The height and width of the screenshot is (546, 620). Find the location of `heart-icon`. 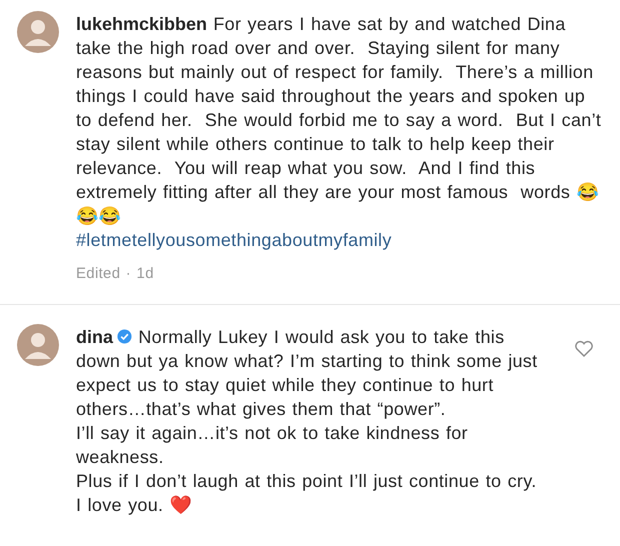

heart-icon is located at coordinates (584, 348).